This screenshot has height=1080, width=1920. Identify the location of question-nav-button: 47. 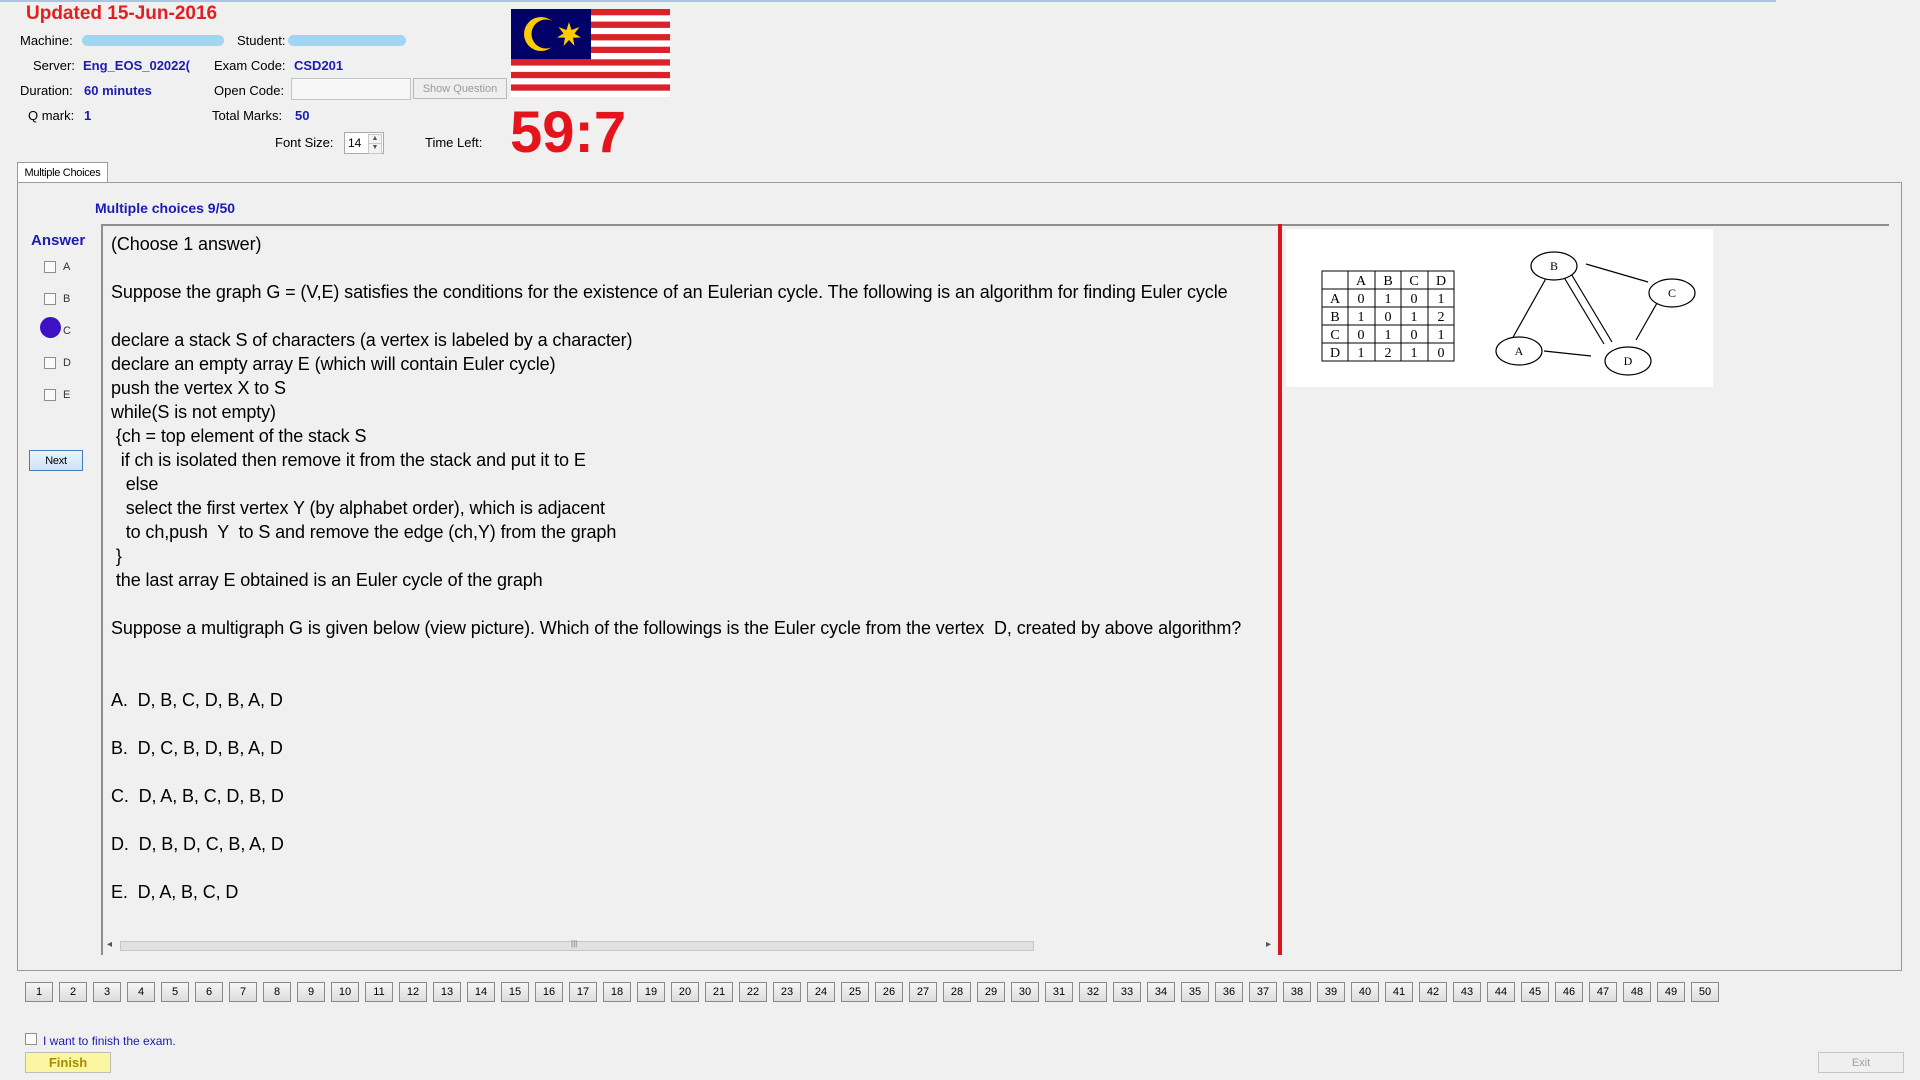
(1603, 992).